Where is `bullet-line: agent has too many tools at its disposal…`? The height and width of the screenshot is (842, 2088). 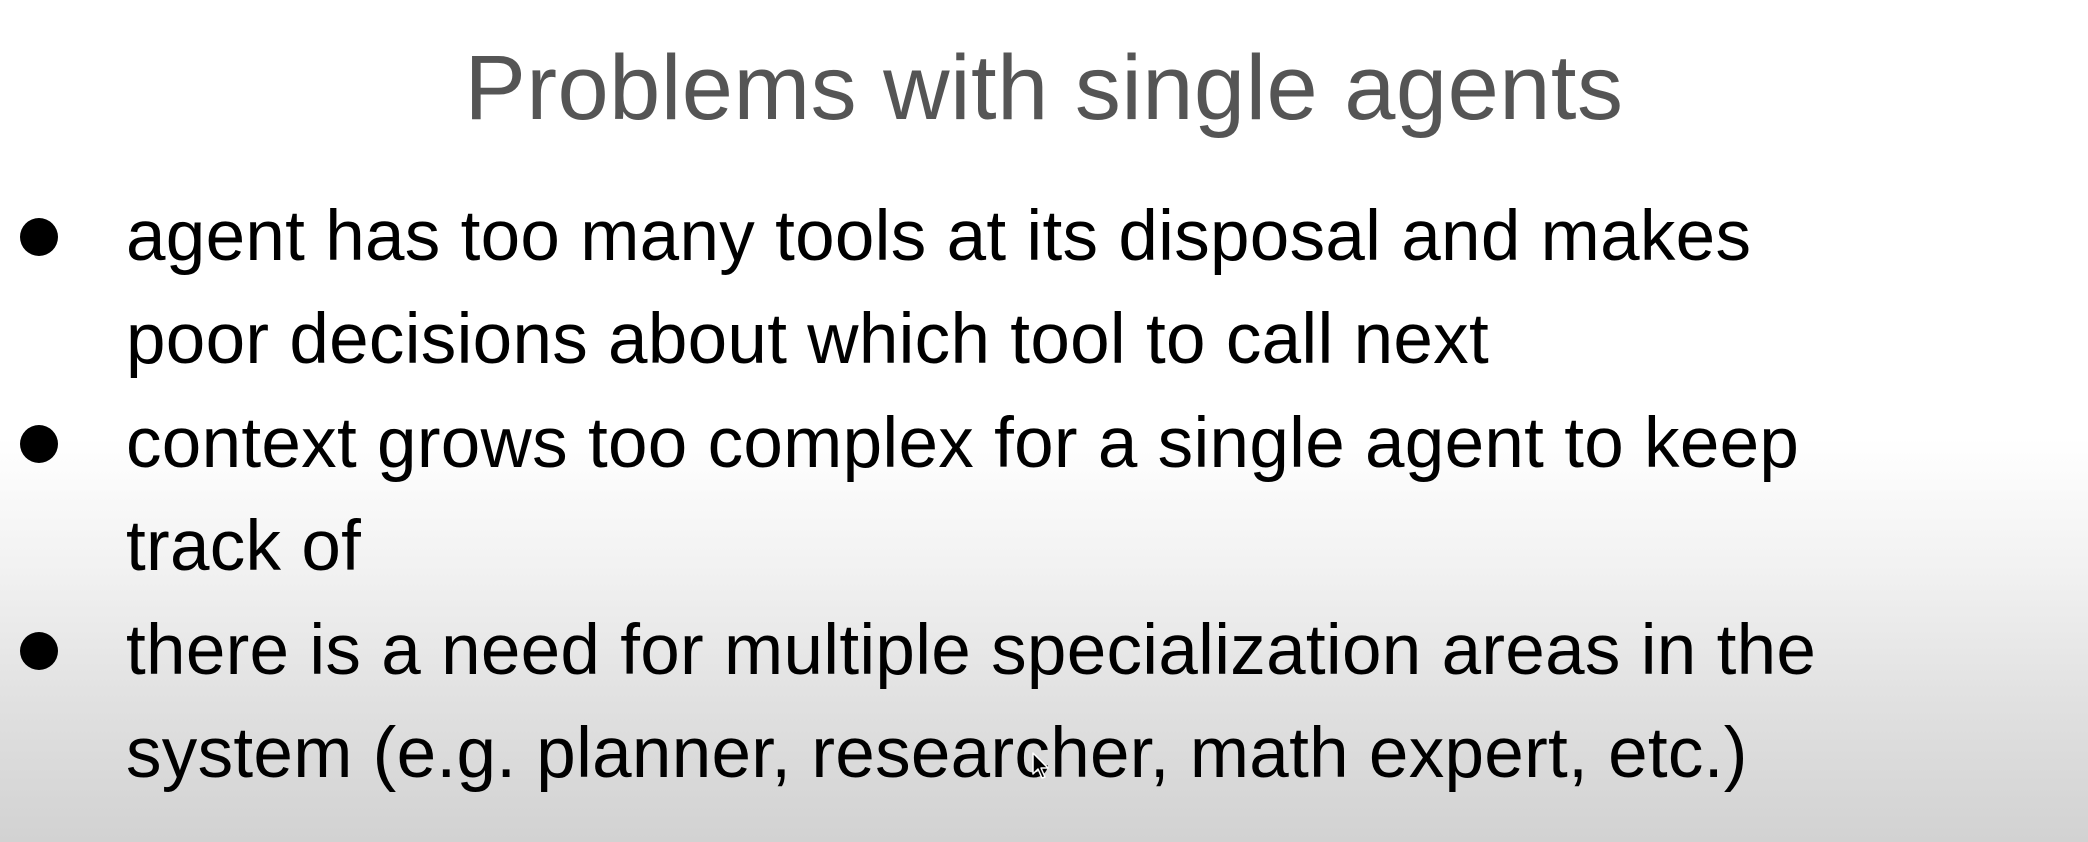 bullet-line: agent has too many tools at its disposal… is located at coordinates (939, 236).